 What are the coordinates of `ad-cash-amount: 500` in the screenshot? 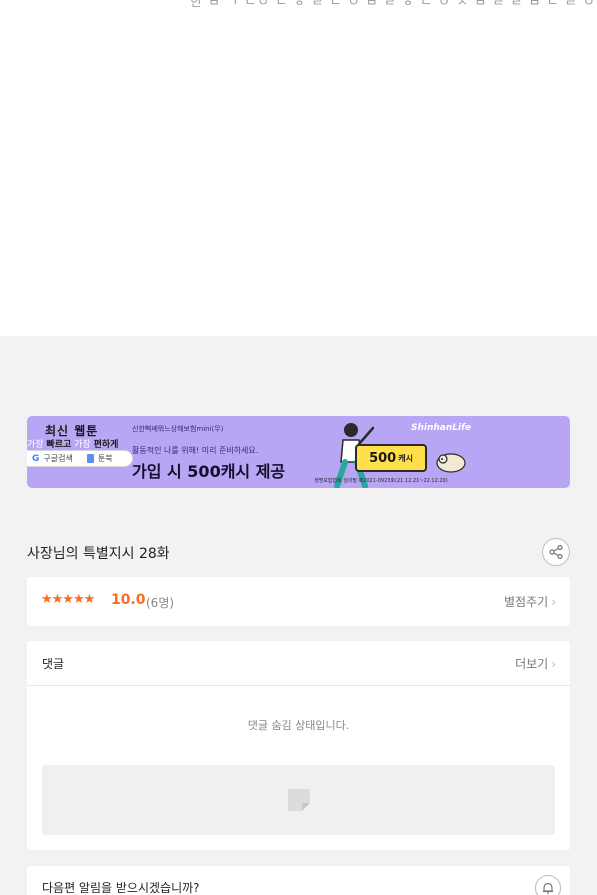 It's located at (383, 458).